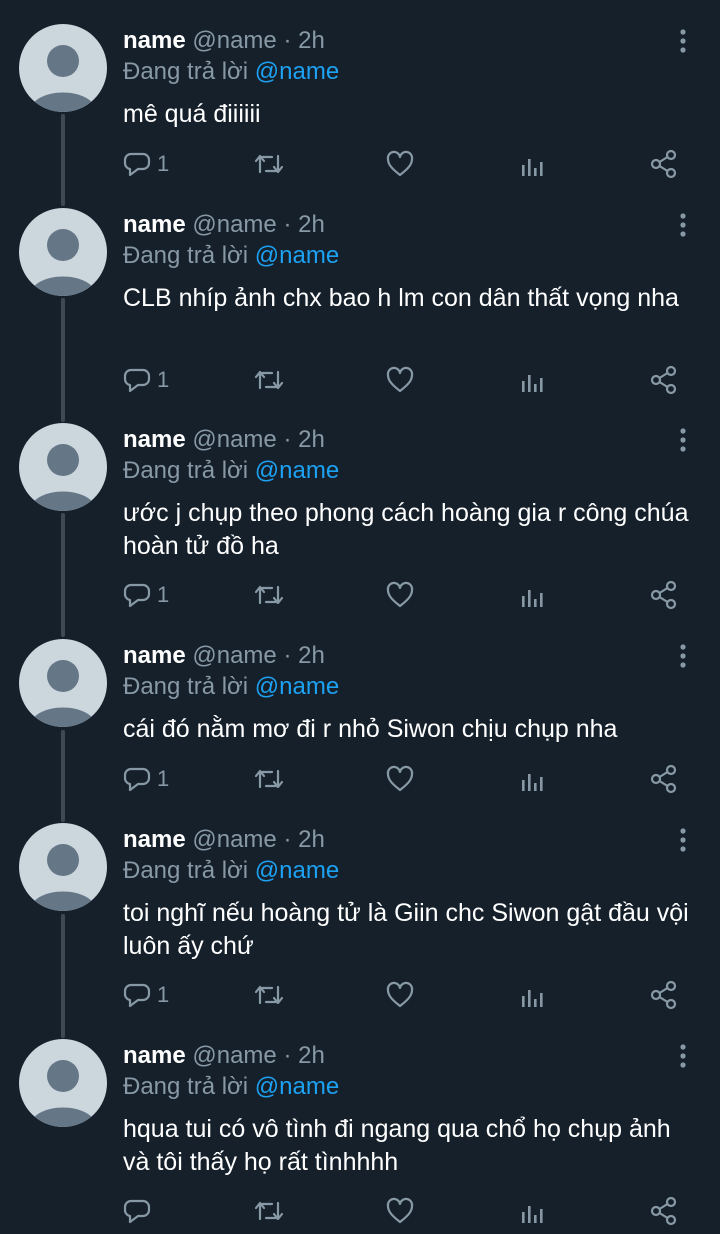 This screenshot has height=1234, width=720. I want to click on tweet-text: mê quá điiiiii, so click(192, 114).